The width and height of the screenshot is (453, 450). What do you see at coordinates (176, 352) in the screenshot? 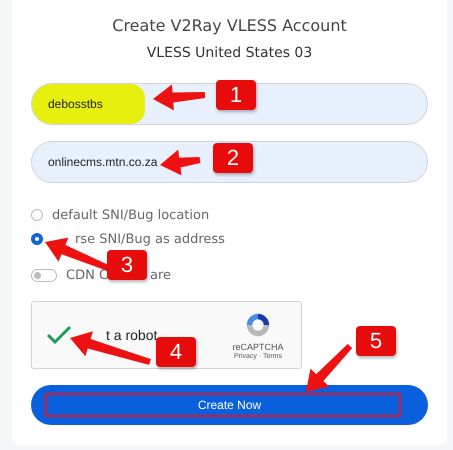
I see `step-number: 4` at bounding box center [176, 352].